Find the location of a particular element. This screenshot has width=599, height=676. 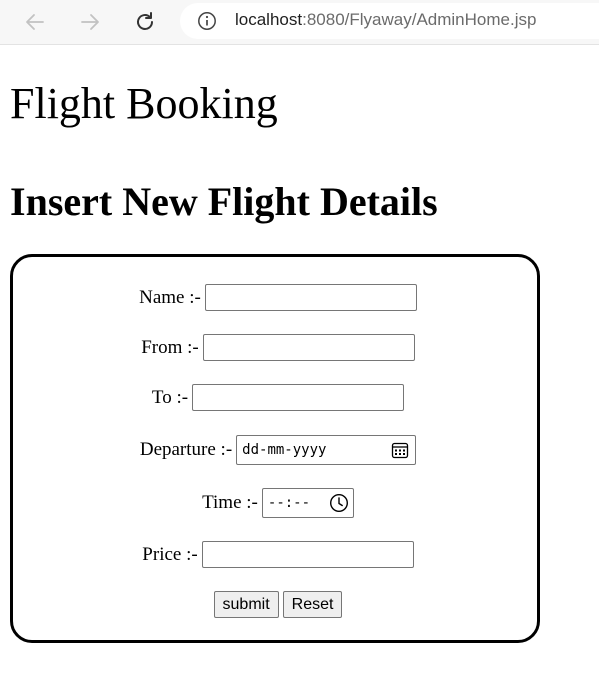

departure-placeholder: dd-mm-yyyy is located at coordinates (284, 450).